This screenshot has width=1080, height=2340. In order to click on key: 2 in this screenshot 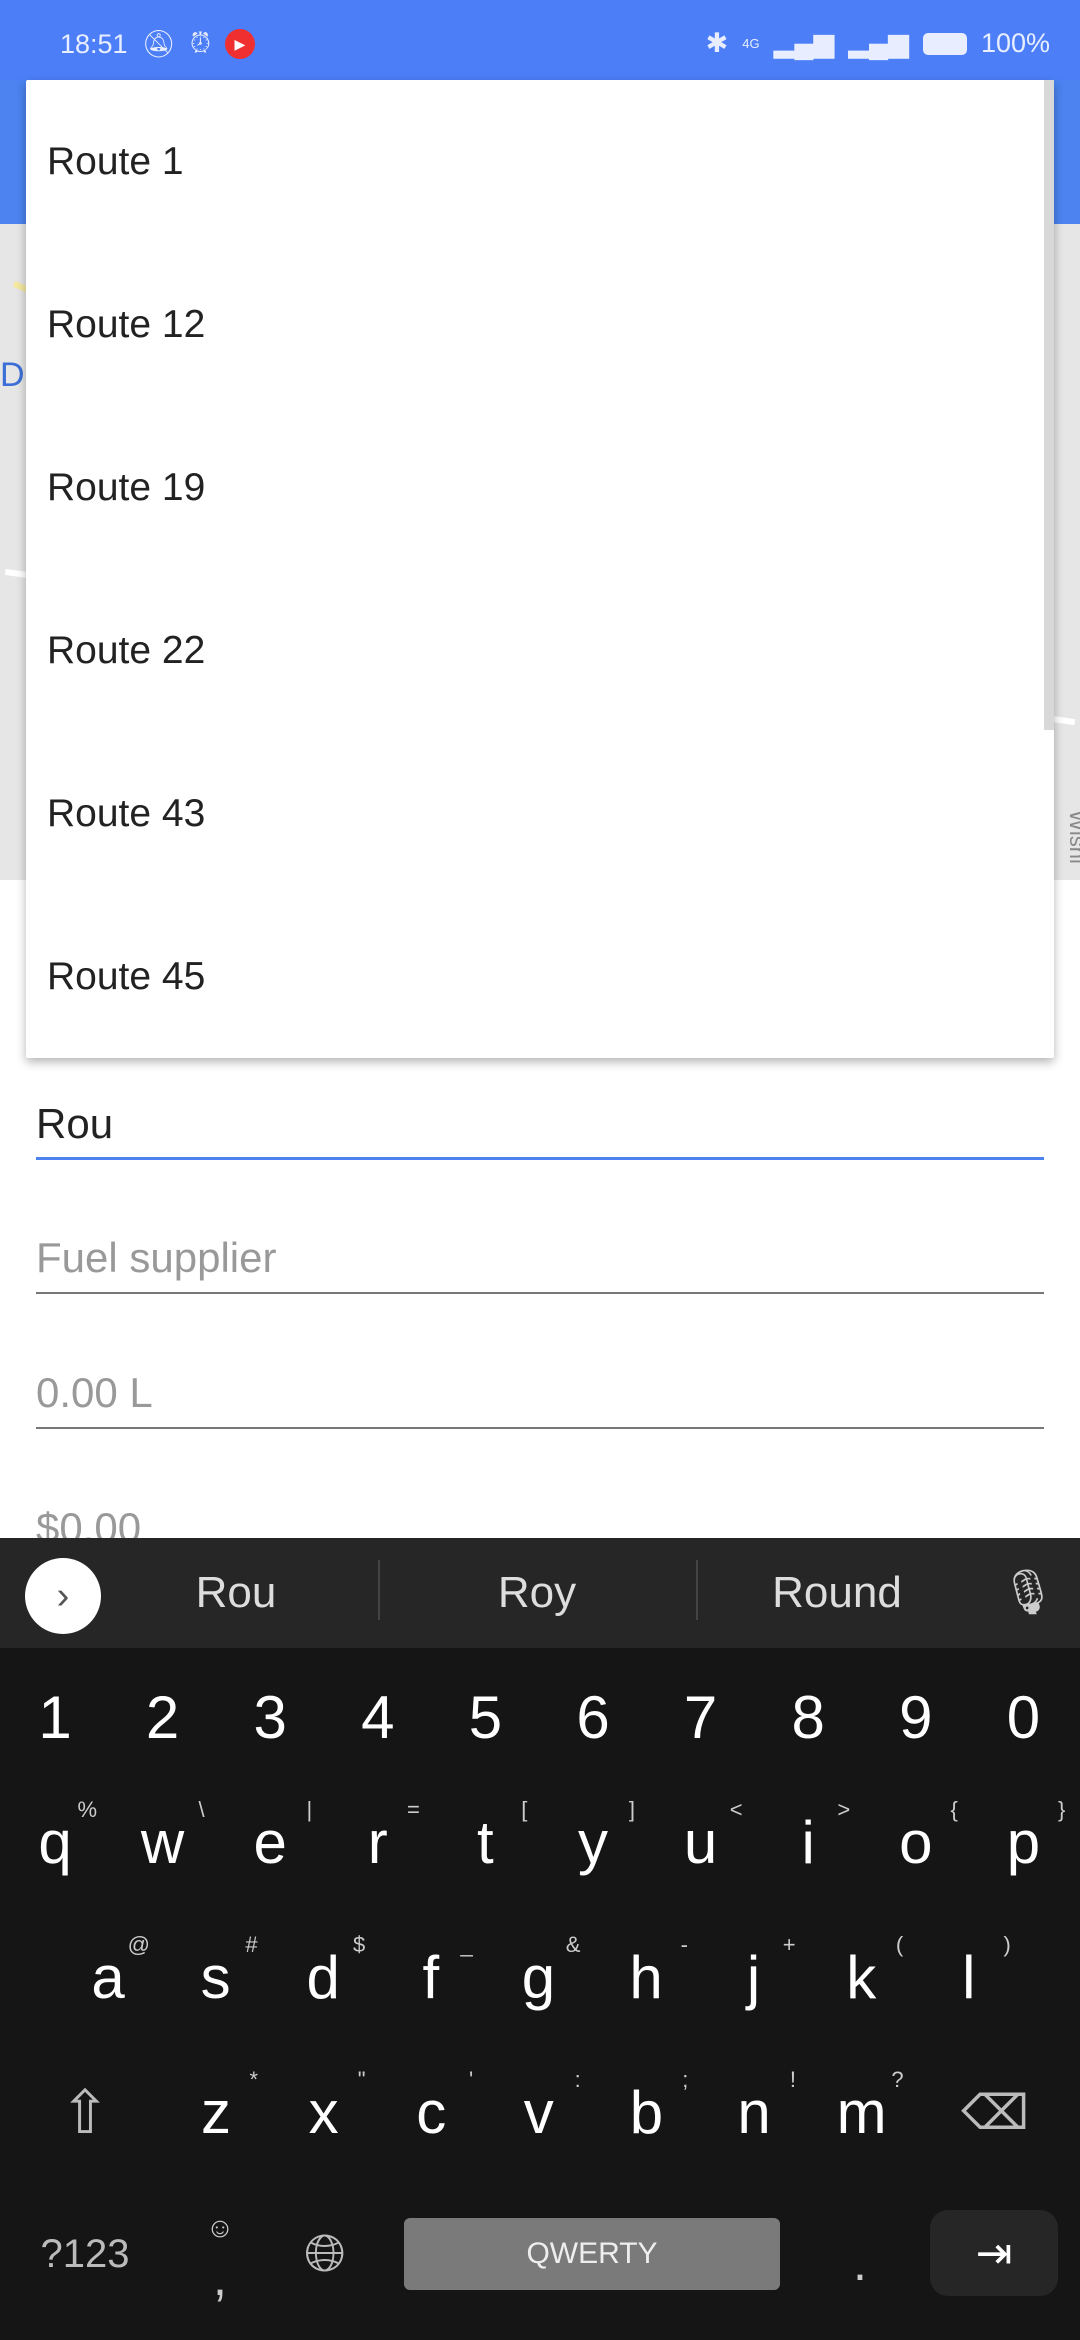, I will do `click(163, 1717)`.